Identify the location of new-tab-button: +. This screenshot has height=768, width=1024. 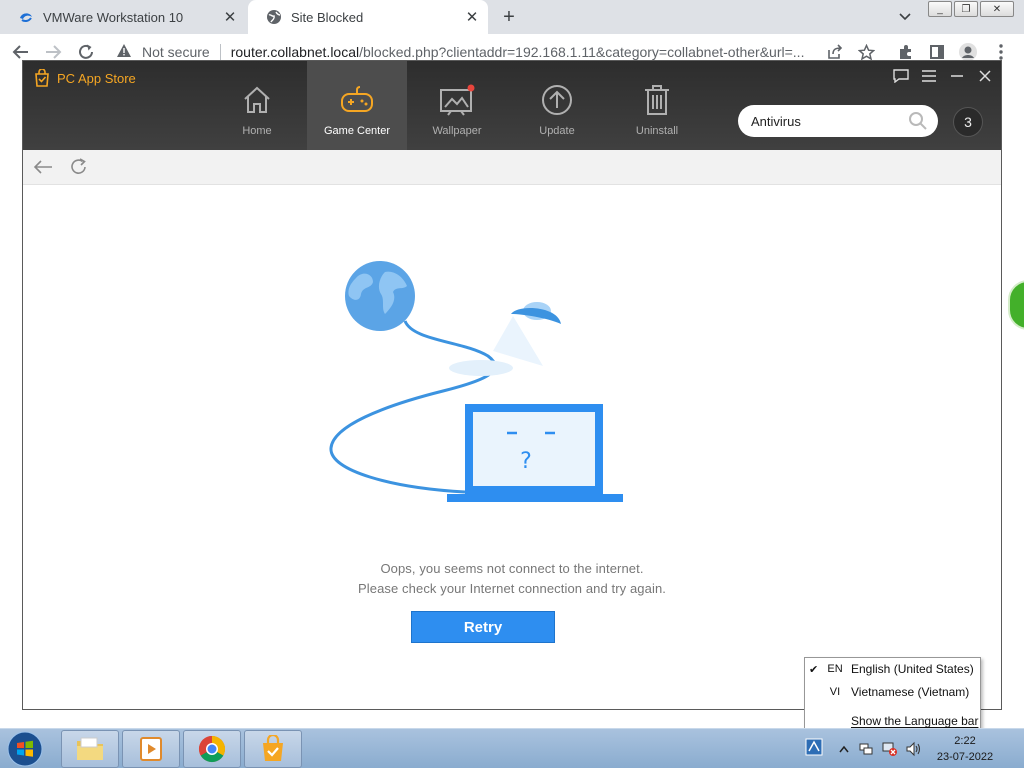
(509, 17).